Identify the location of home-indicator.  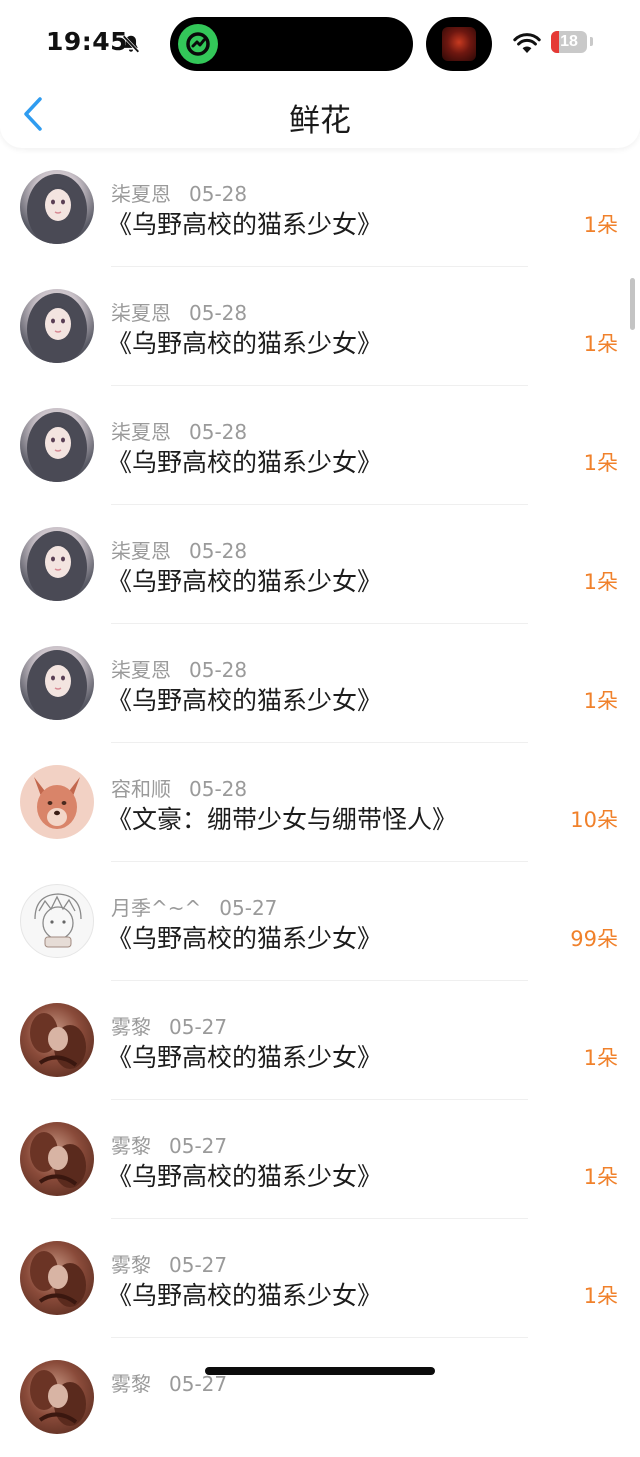
(320, 1371).